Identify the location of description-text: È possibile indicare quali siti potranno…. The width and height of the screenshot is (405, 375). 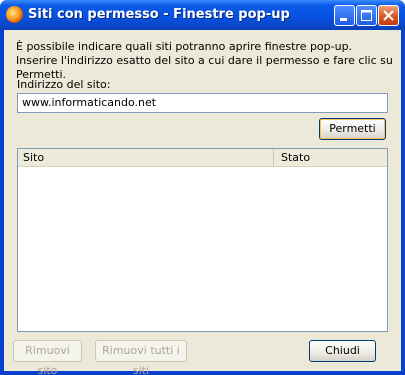
(204, 60).